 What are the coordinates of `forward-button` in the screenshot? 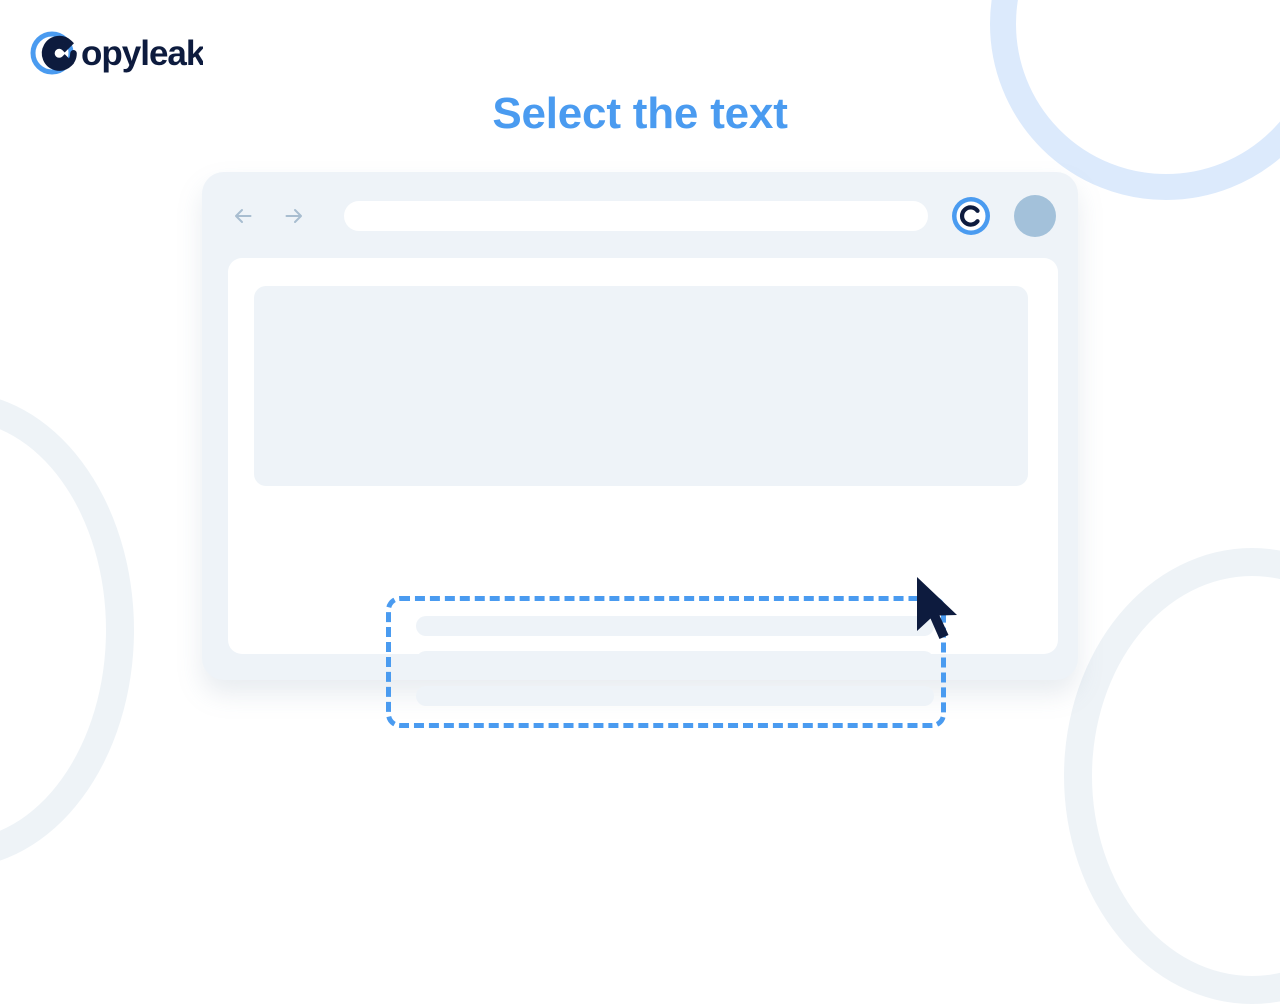 It's located at (295, 216).